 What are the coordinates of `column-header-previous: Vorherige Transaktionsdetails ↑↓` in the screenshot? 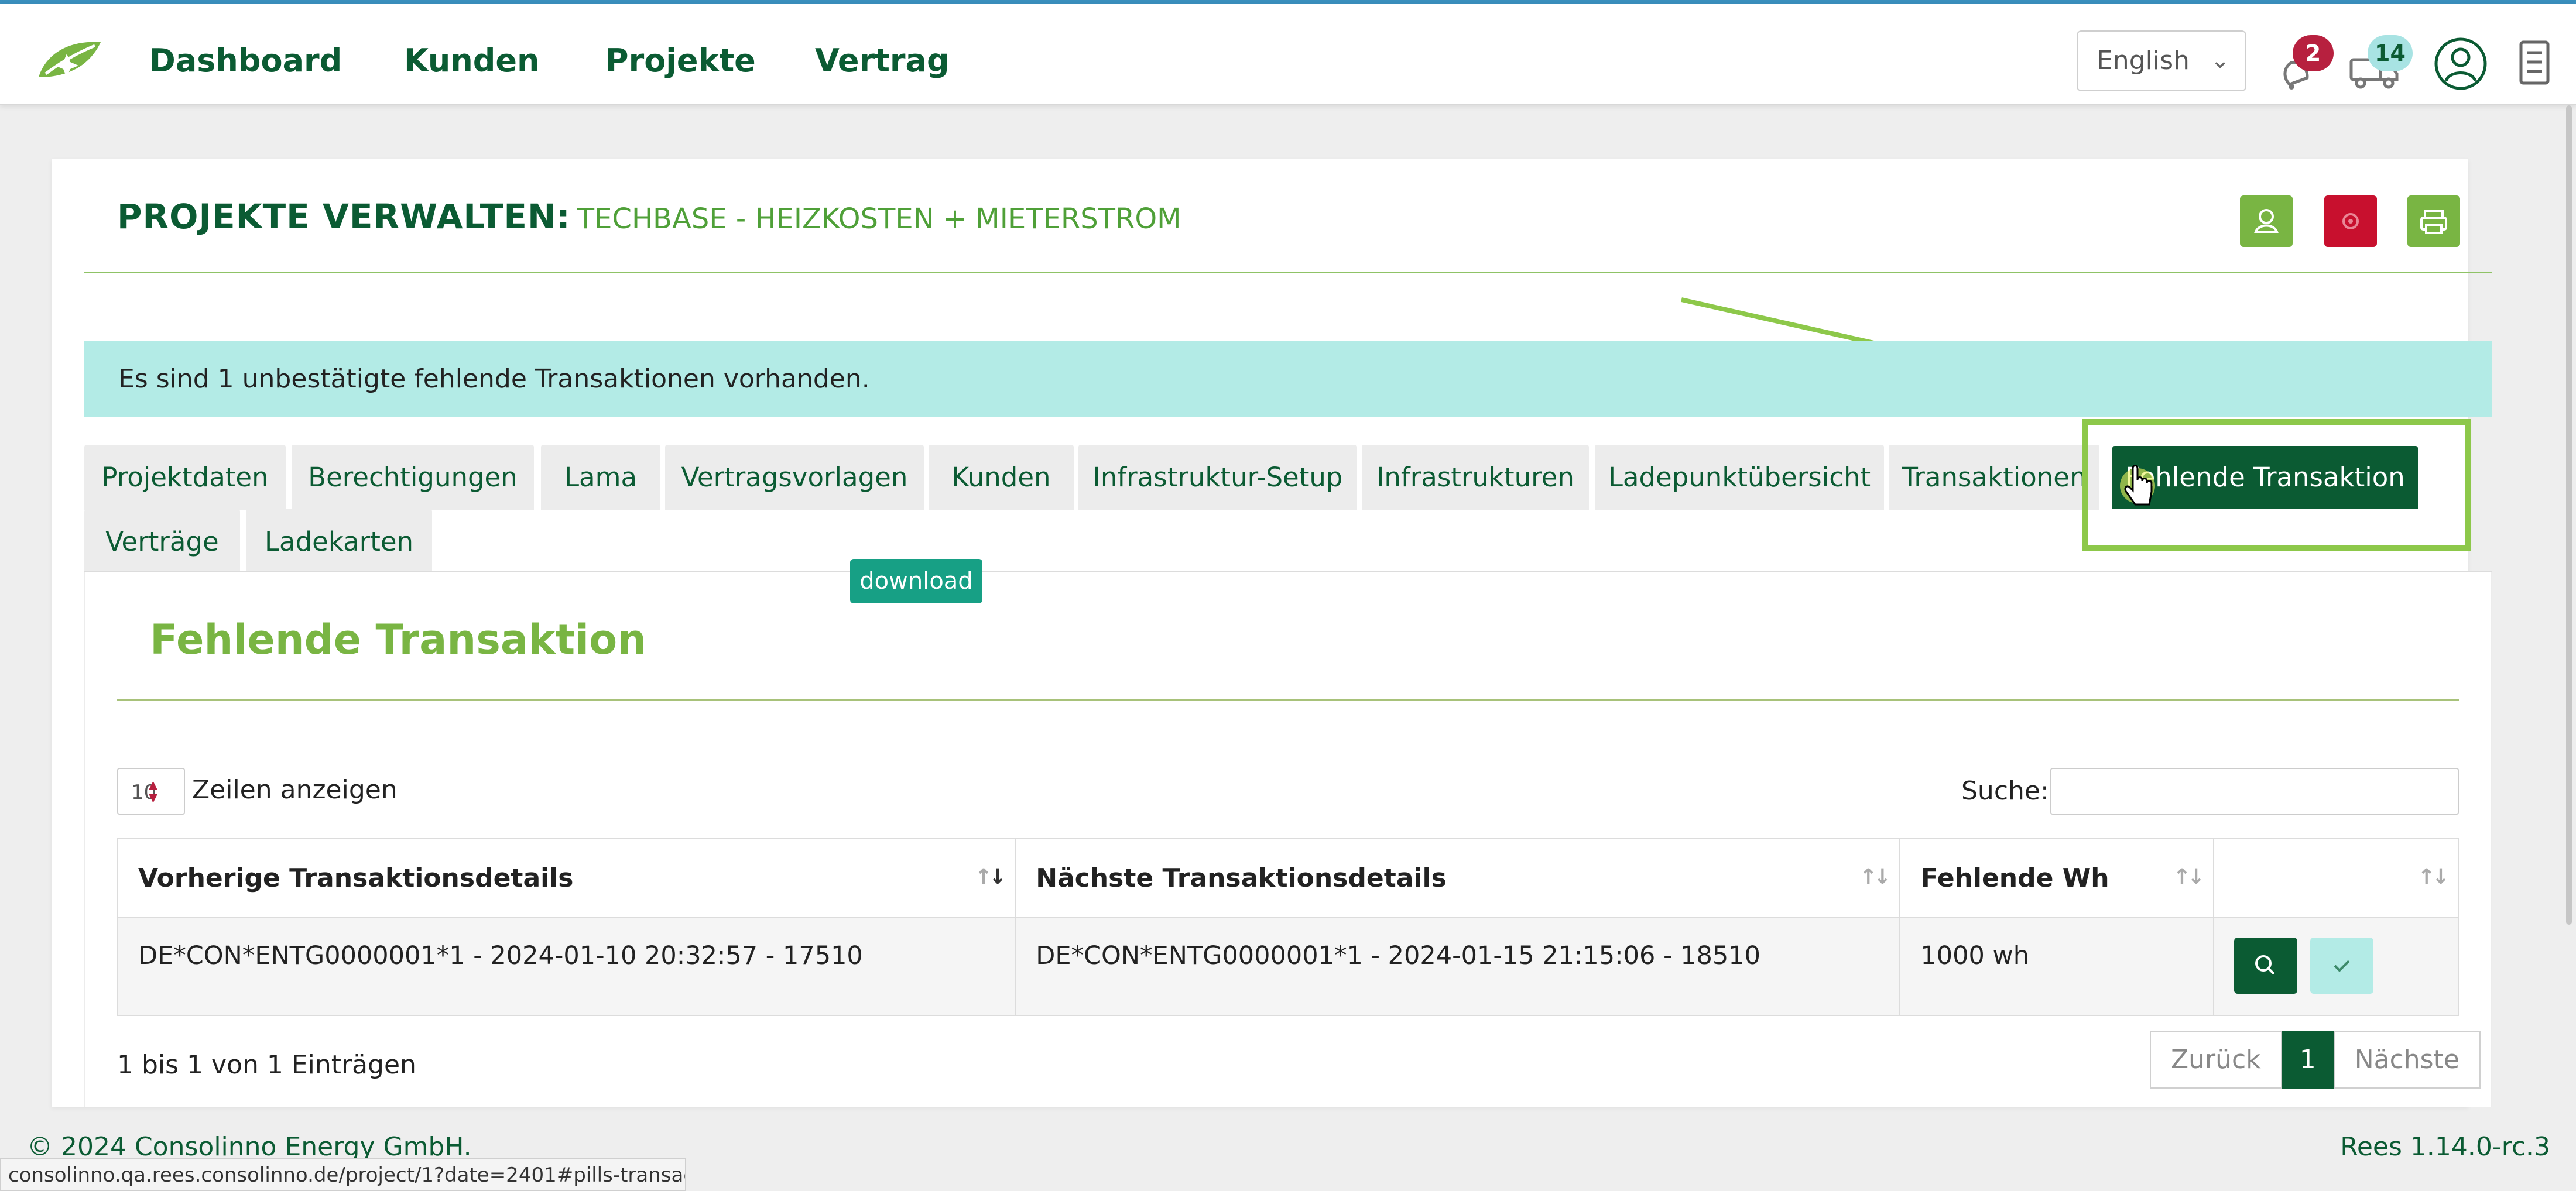 It's located at (566, 878).